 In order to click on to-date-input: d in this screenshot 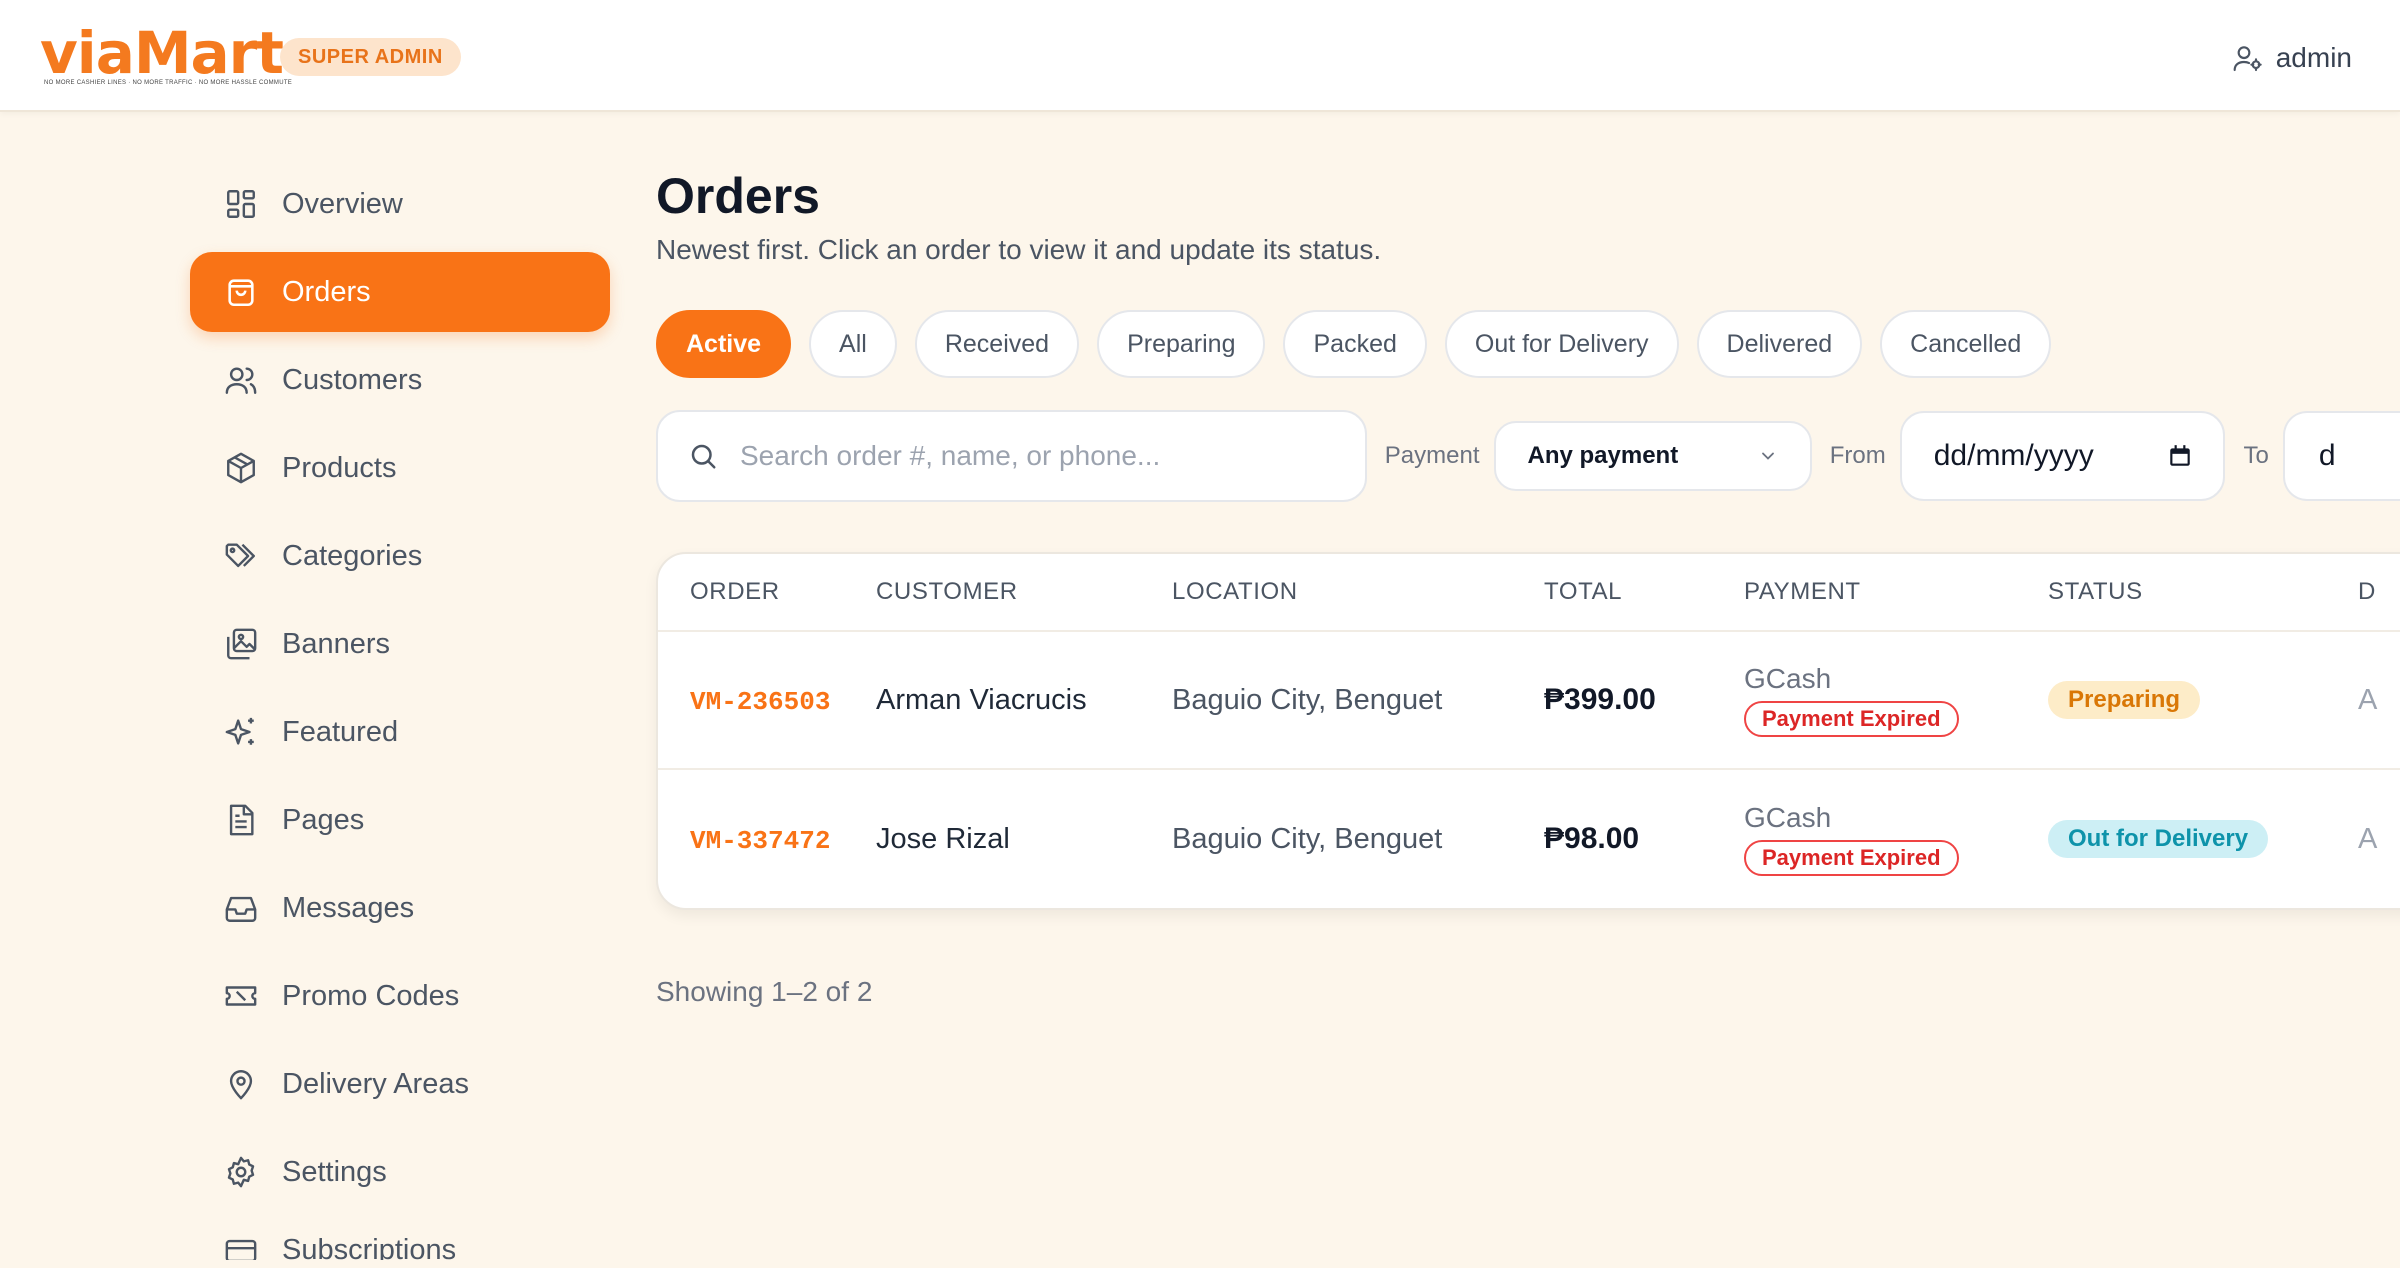, I will do `click(2341, 456)`.